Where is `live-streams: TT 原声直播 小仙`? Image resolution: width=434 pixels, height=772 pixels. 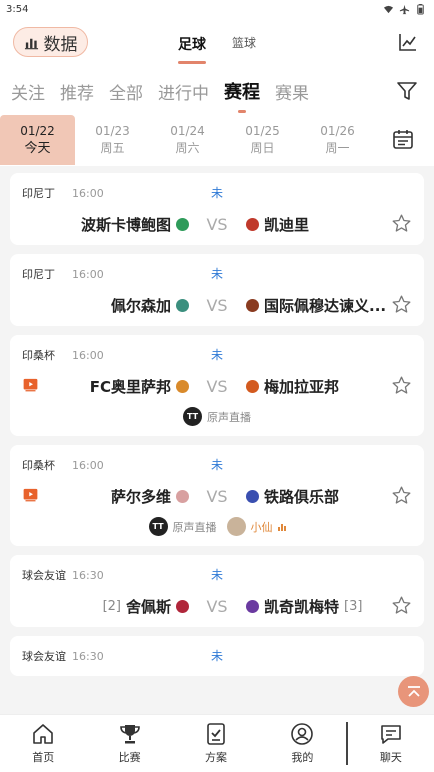 live-streams: TT 原声直播 小仙 is located at coordinates (217, 531).